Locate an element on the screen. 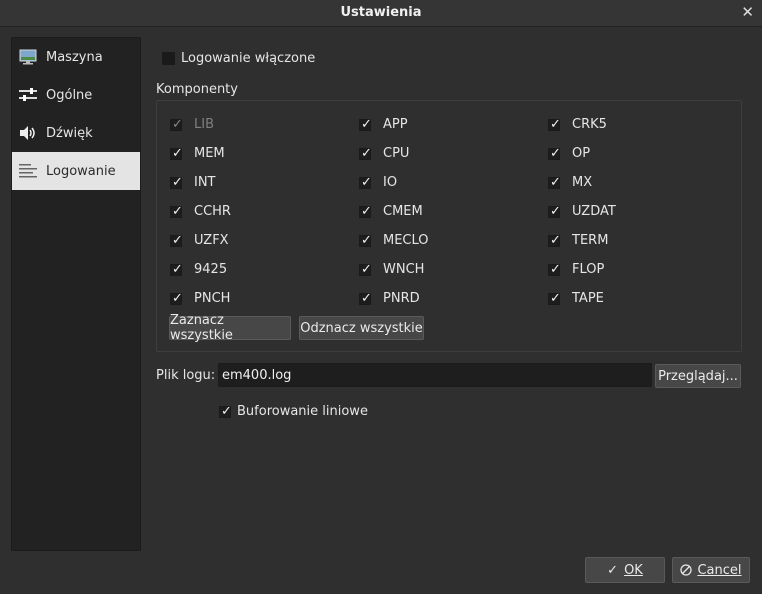 This screenshot has height=594, width=762. component-label: TERM is located at coordinates (590, 240).